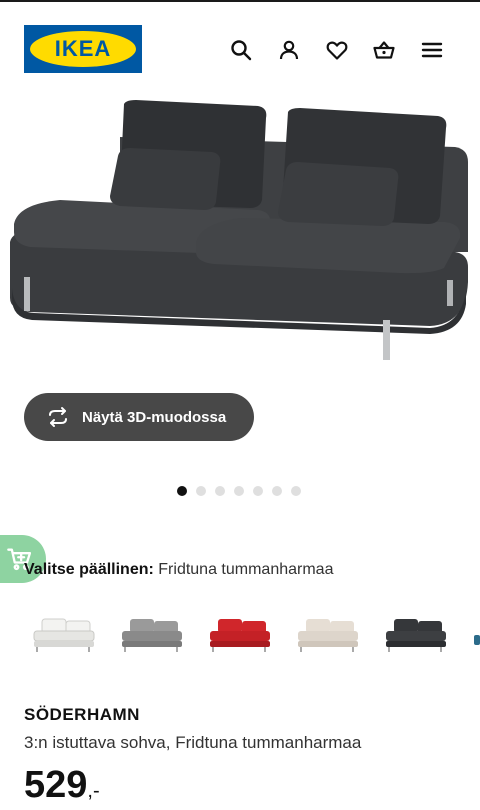 This screenshot has height=810, width=480. Describe the element at coordinates (246, 569) in the screenshot. I see `cover-value: Fridtuna tummanharmaa` at that location.